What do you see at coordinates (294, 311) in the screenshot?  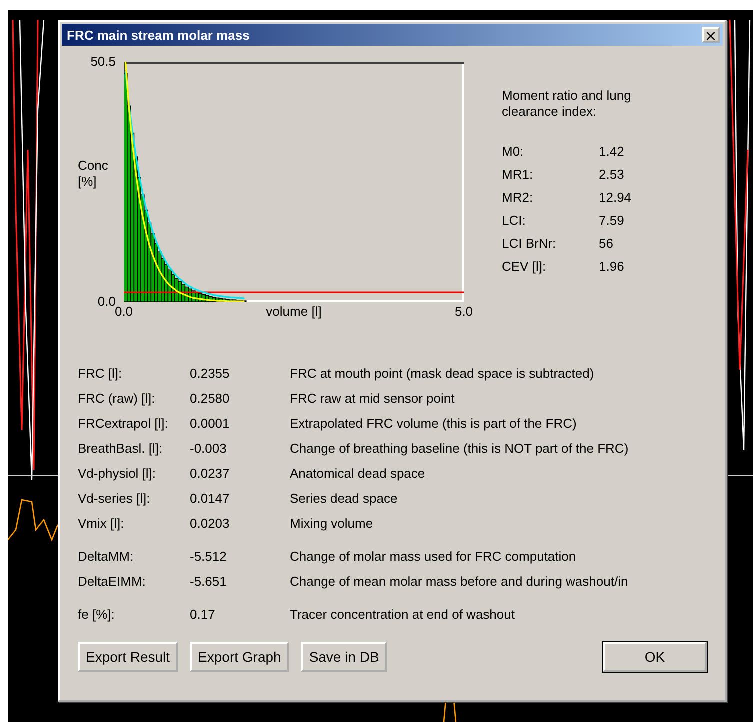 I see `x-axis-label: volume [l]` at bounding box center [294, 311].